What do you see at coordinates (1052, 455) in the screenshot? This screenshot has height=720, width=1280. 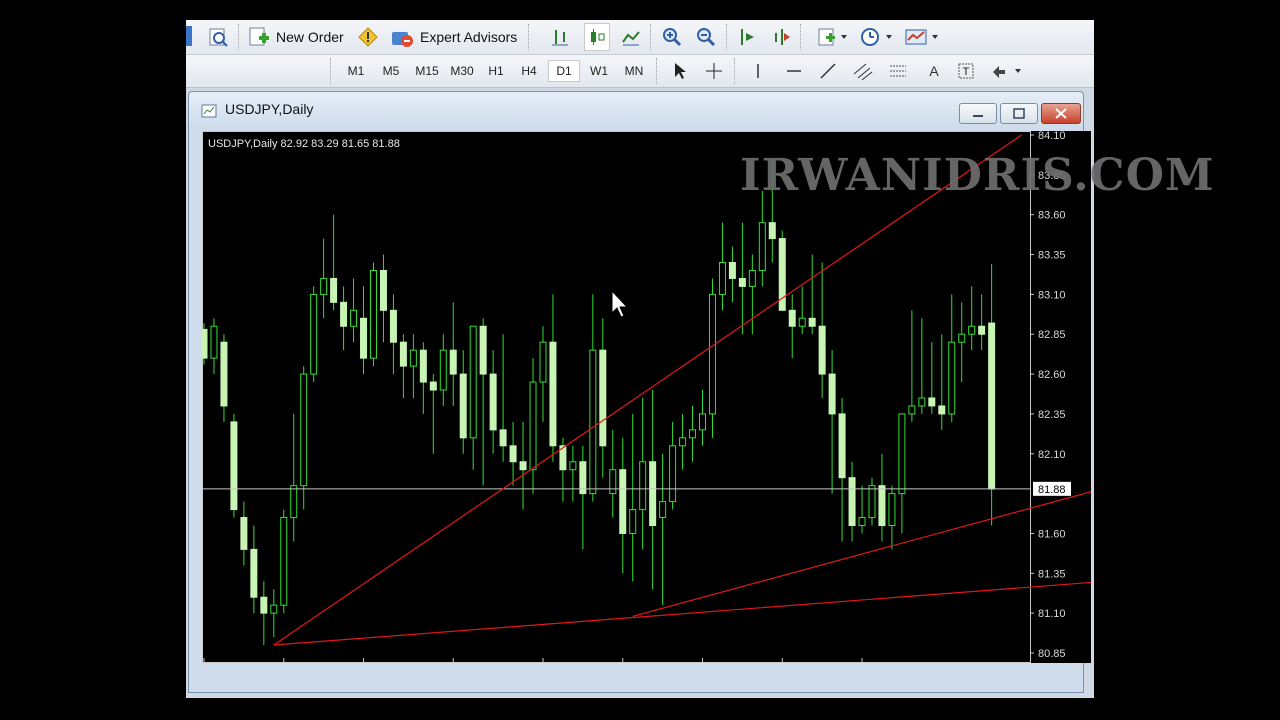 I see `y-tick-label: 82.10` at bounding box center [1052, 455].